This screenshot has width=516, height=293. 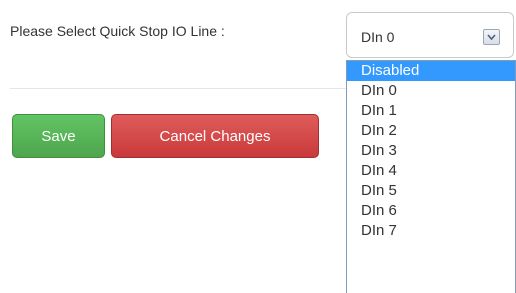 What do you see at coordinates (178, 88) in the screenshot?
I see `divider` at bounding box center [178, 88].